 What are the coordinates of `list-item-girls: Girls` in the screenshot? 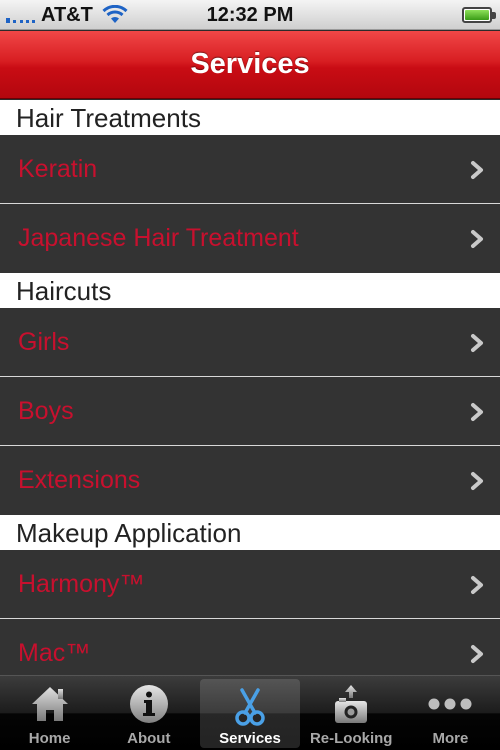 It's located at (250, 342).